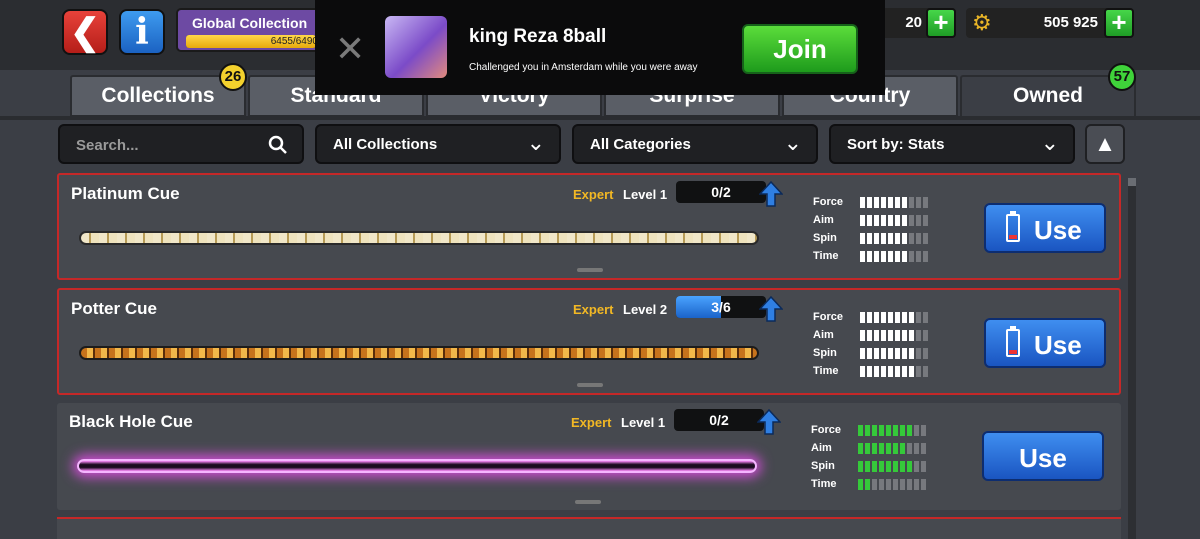 The width and height of the screenshot is (1200, 539). What do you see at coordinates (438, 144) in the screenshot?
I see `collections-dropdown: All Collections ⌄` at bounding box center [438, 144].